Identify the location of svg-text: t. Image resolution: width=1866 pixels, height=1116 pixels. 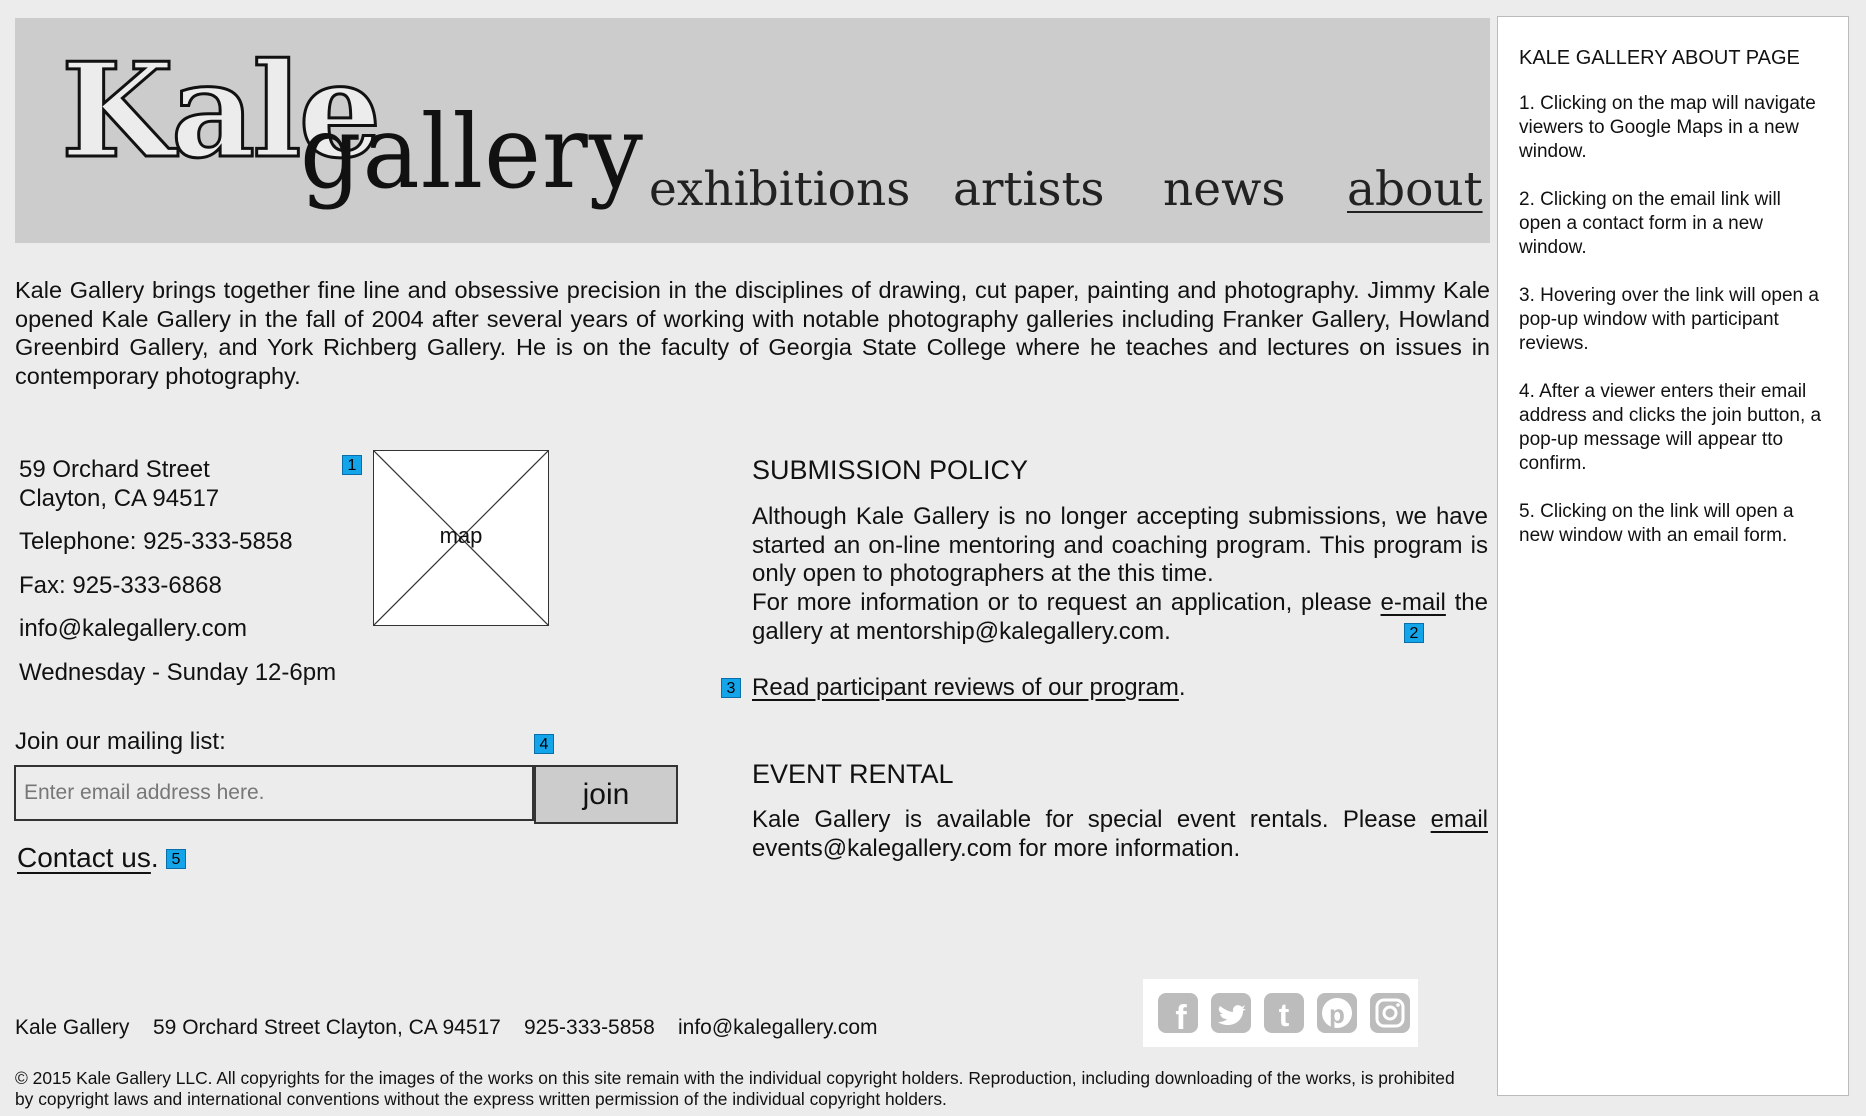
(1284, 1015).